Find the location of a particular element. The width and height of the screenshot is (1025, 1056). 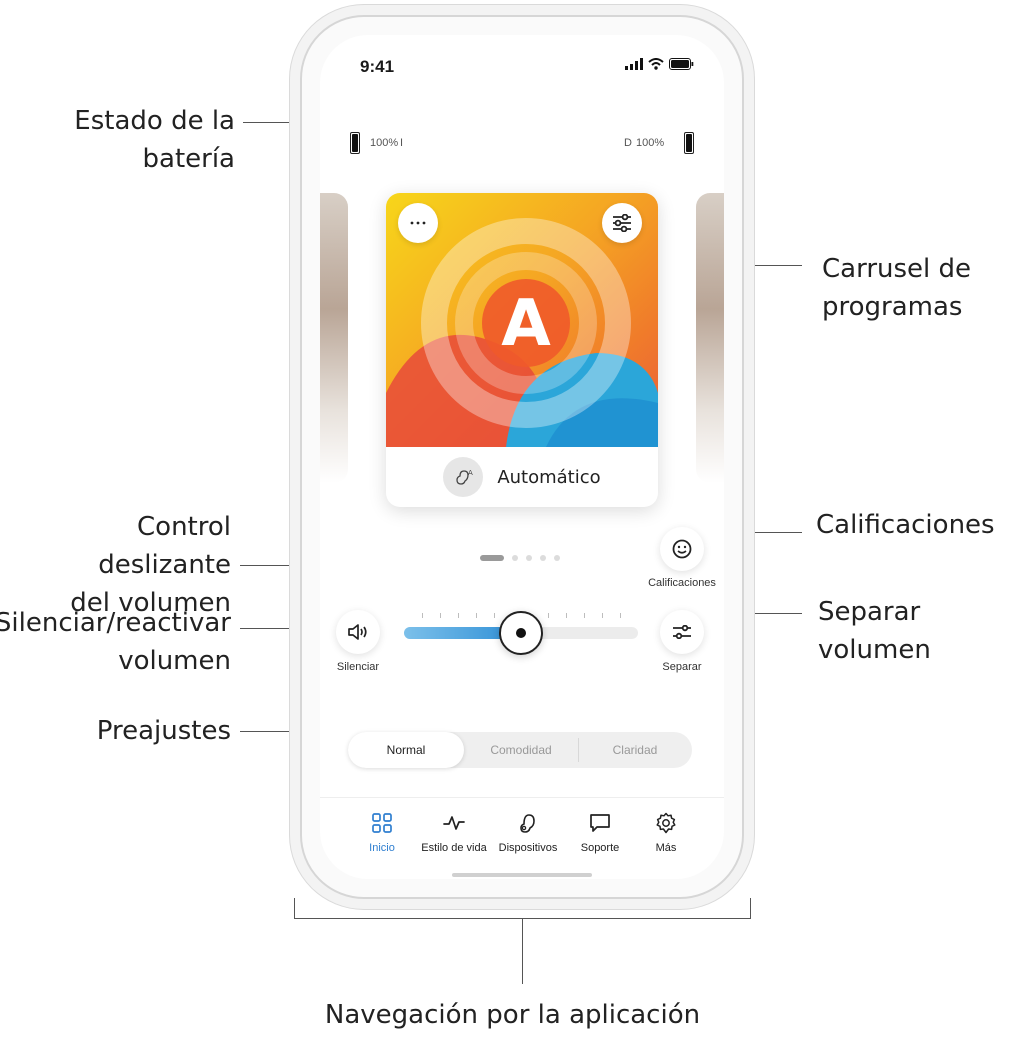

preset-claridad: Claridad is located at coordinates (635, 750).